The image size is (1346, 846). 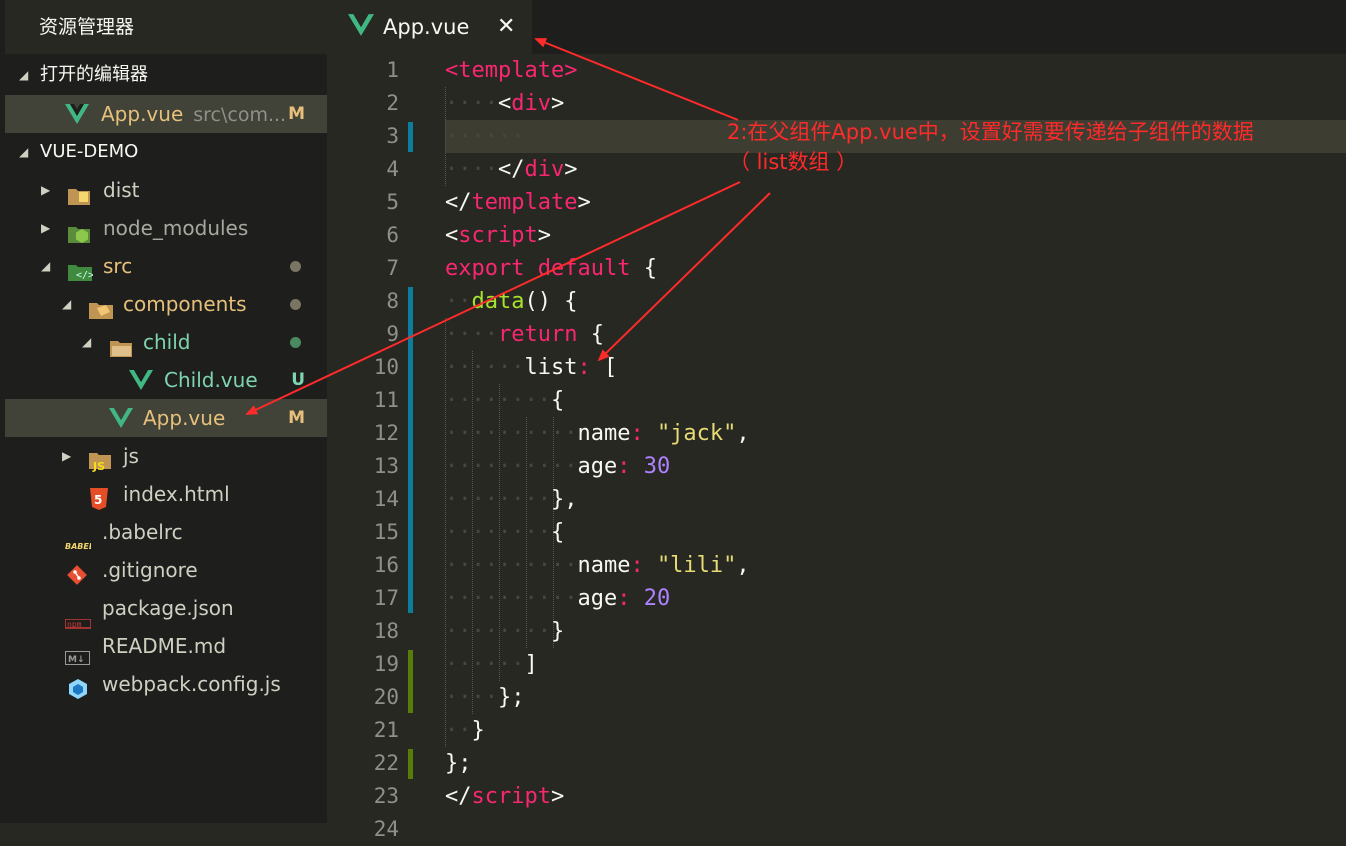 I want to click on line-number: 10, so click(x=386, y=367).